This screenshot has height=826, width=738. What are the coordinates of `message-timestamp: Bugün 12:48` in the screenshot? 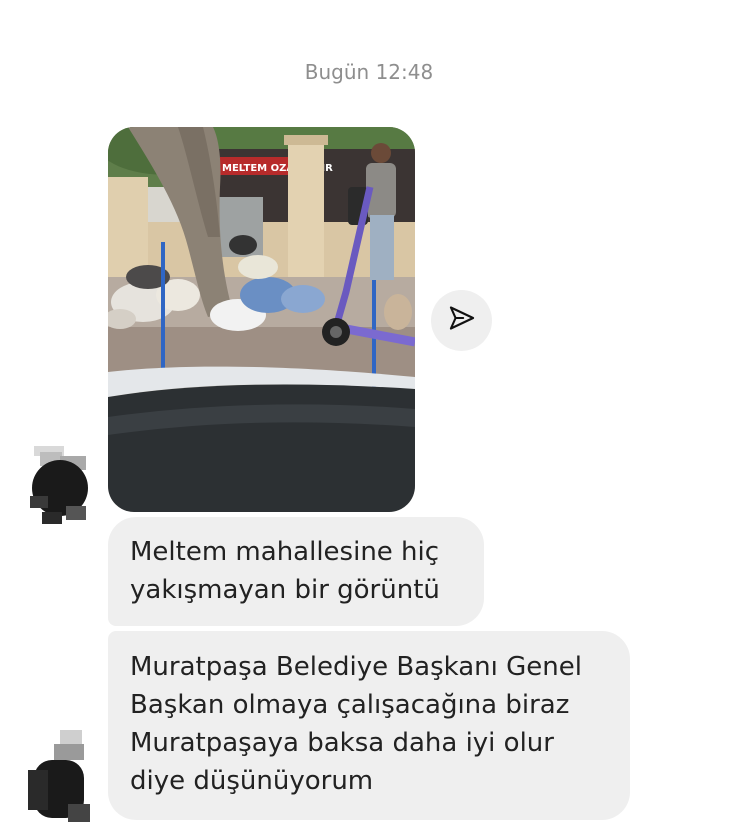 It's located at (369, 72).